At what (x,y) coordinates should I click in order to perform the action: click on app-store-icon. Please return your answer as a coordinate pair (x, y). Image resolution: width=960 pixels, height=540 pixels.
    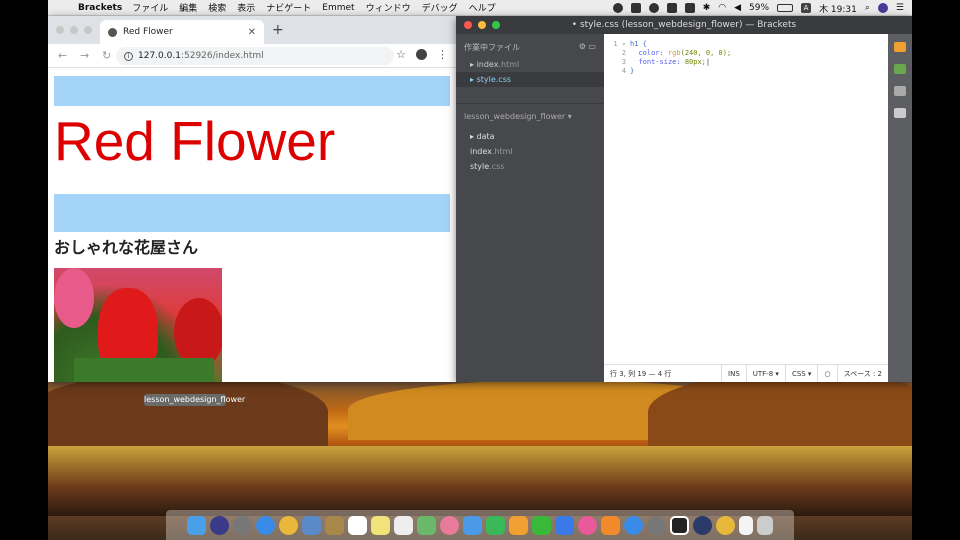
    Looking at the image, I should click on (633, 525).